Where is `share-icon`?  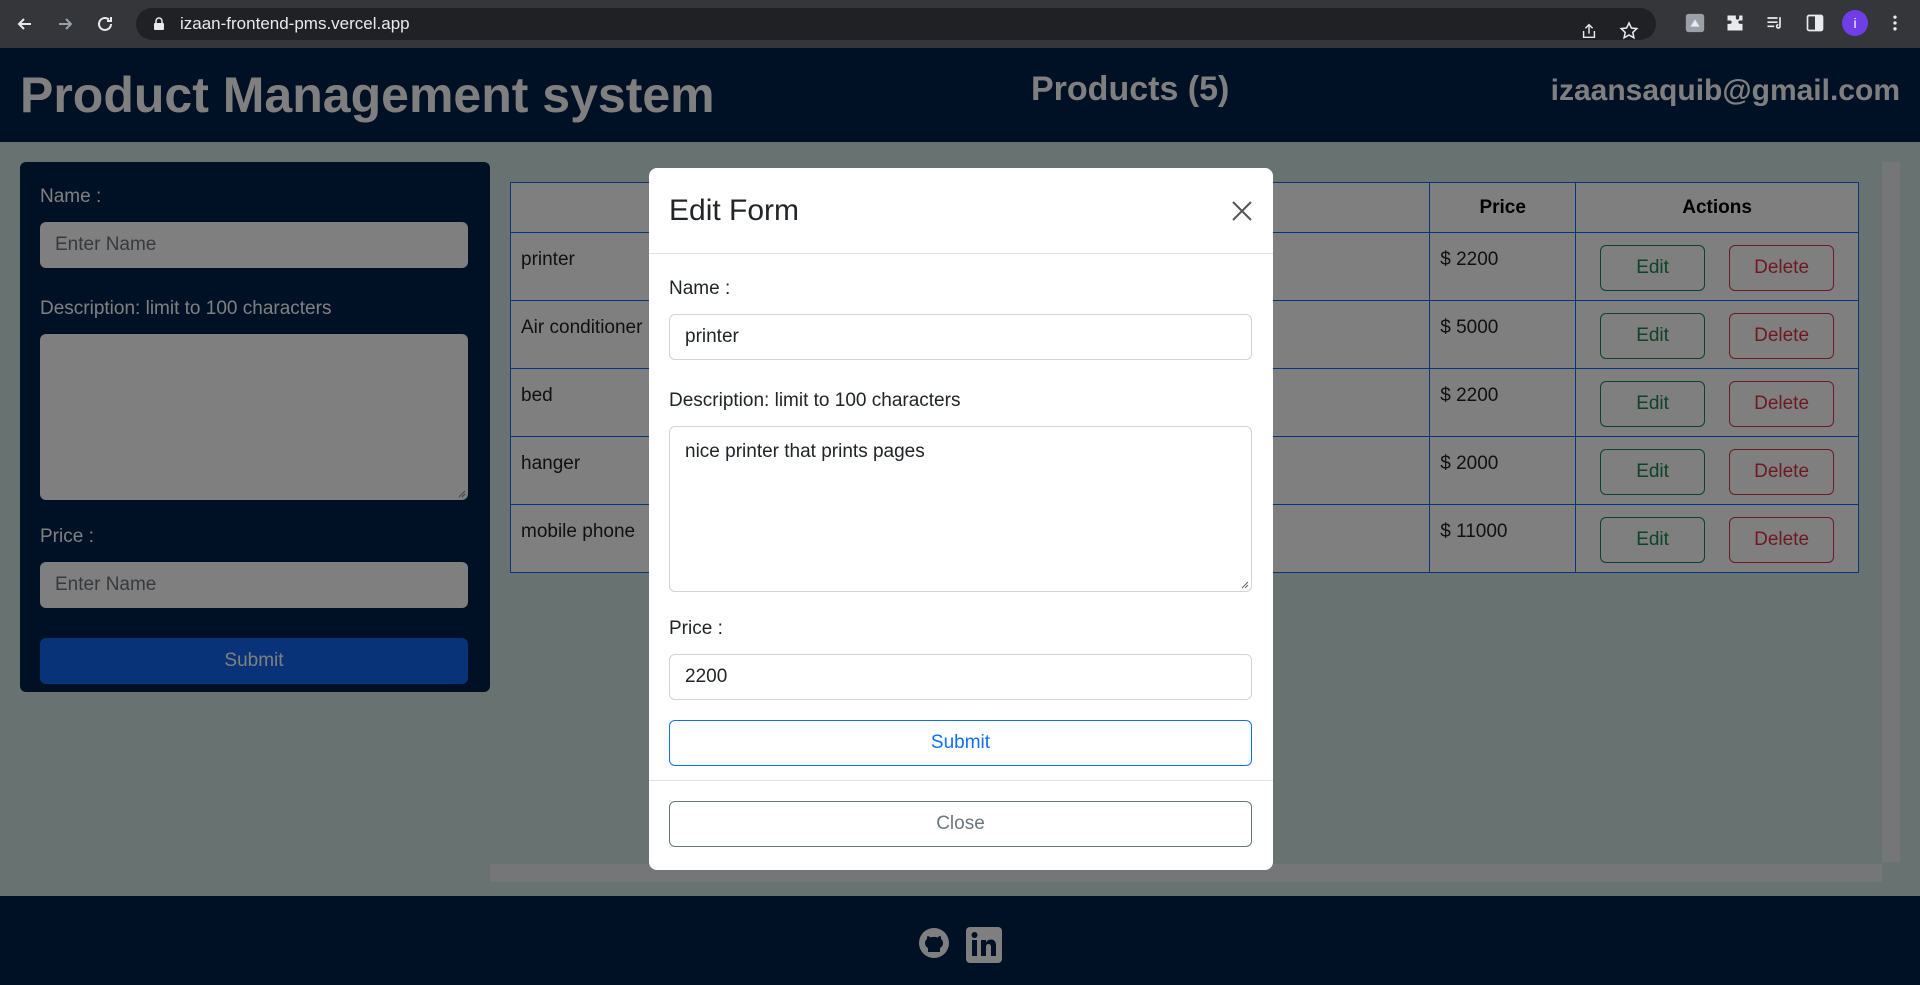
share-icon is located at coordinates (1589, 31).